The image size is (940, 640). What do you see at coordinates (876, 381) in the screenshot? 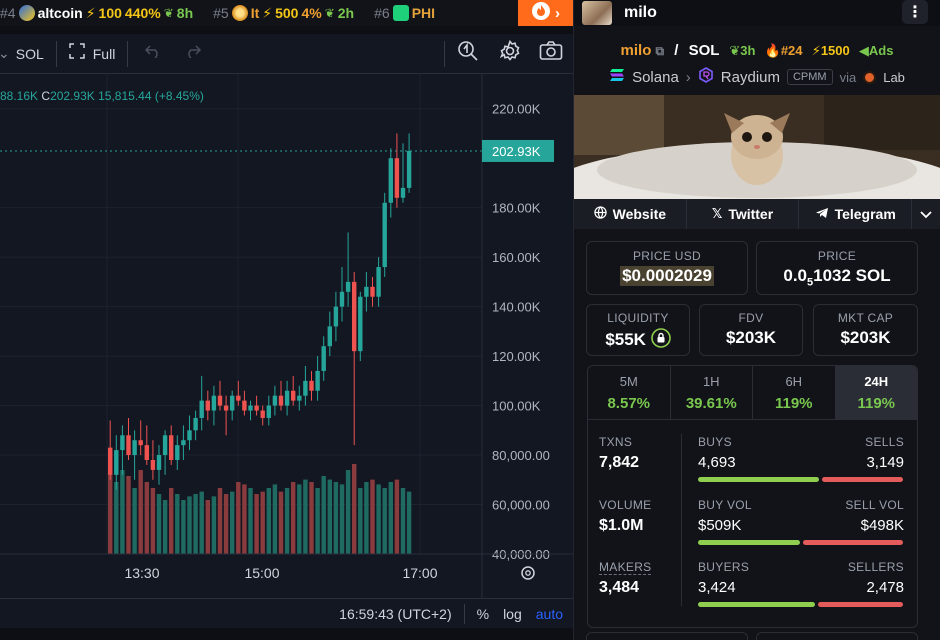
I see `tab-label: 24H` at bounding box center [876, 381].